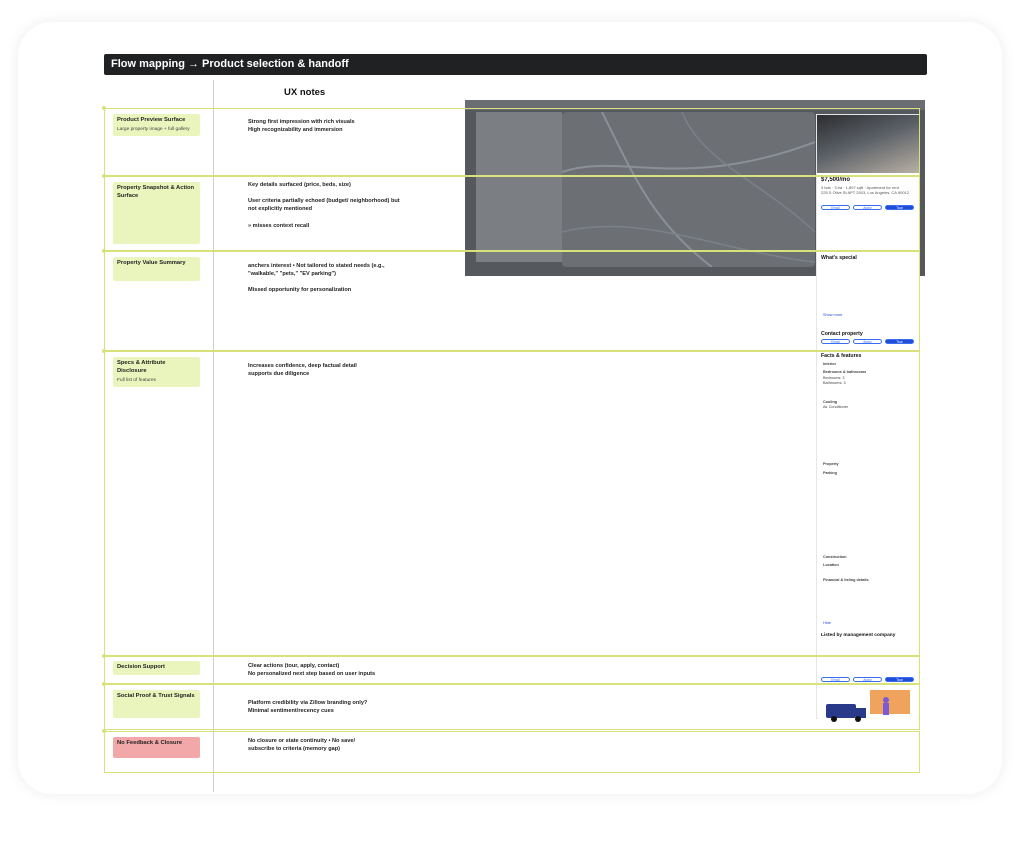 Image resolution: width=1024 pixels, height=844 pixels. I want to click on sticky-title: Social Proof & Trust Signals, so click(156, 696).